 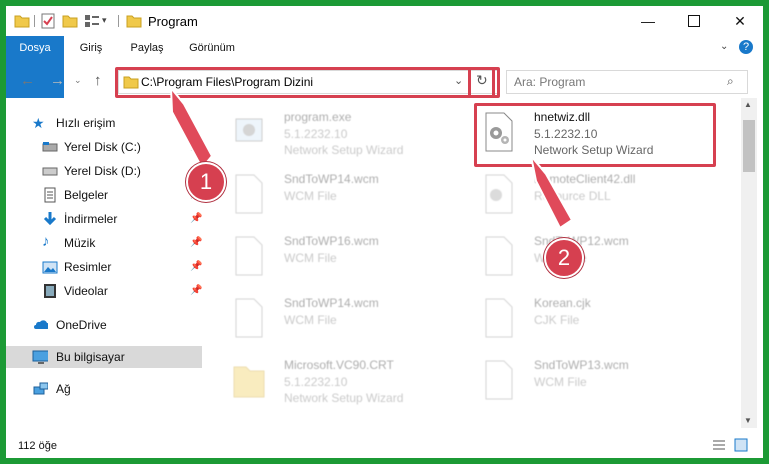 I want to click on step-badge-2: 2, so click(x=564, y=258).